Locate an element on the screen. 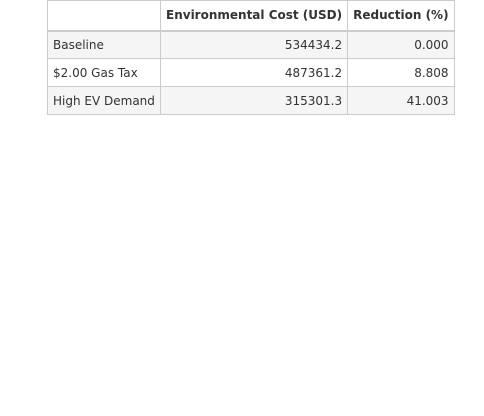 Image resolution: width=484 pixels, height=416 pixels. cell-reduction: 8.808 is located at coordinates (401, 72).